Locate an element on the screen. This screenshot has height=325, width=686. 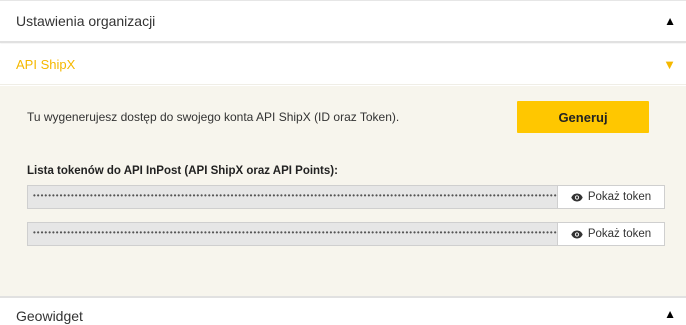
generate-button: Generuj is located at coordinates (583, 117).